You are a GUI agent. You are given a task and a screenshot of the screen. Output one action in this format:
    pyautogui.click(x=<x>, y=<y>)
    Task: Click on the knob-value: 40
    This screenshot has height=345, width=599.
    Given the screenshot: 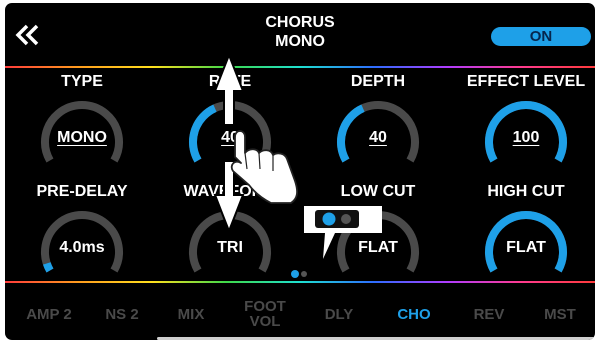 What is the action you would take?
    pyautogui.click(x=378, y=137)
    